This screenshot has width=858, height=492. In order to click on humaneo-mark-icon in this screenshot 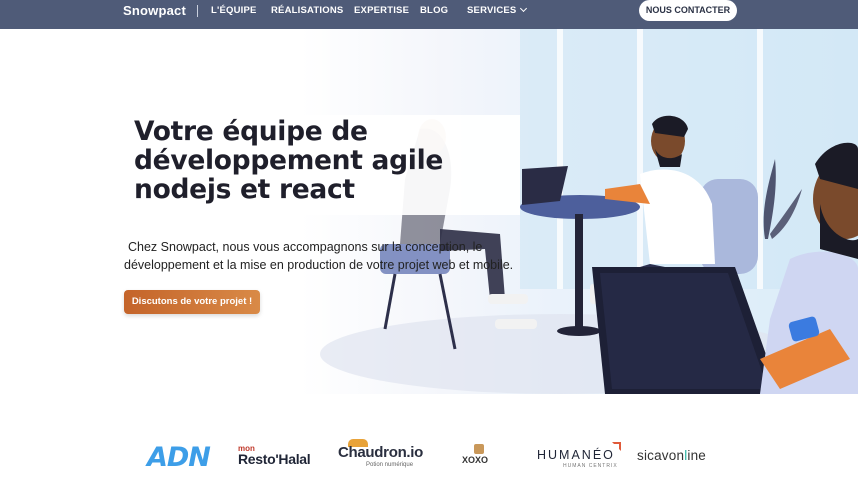, I will do `click(616, 446)`.